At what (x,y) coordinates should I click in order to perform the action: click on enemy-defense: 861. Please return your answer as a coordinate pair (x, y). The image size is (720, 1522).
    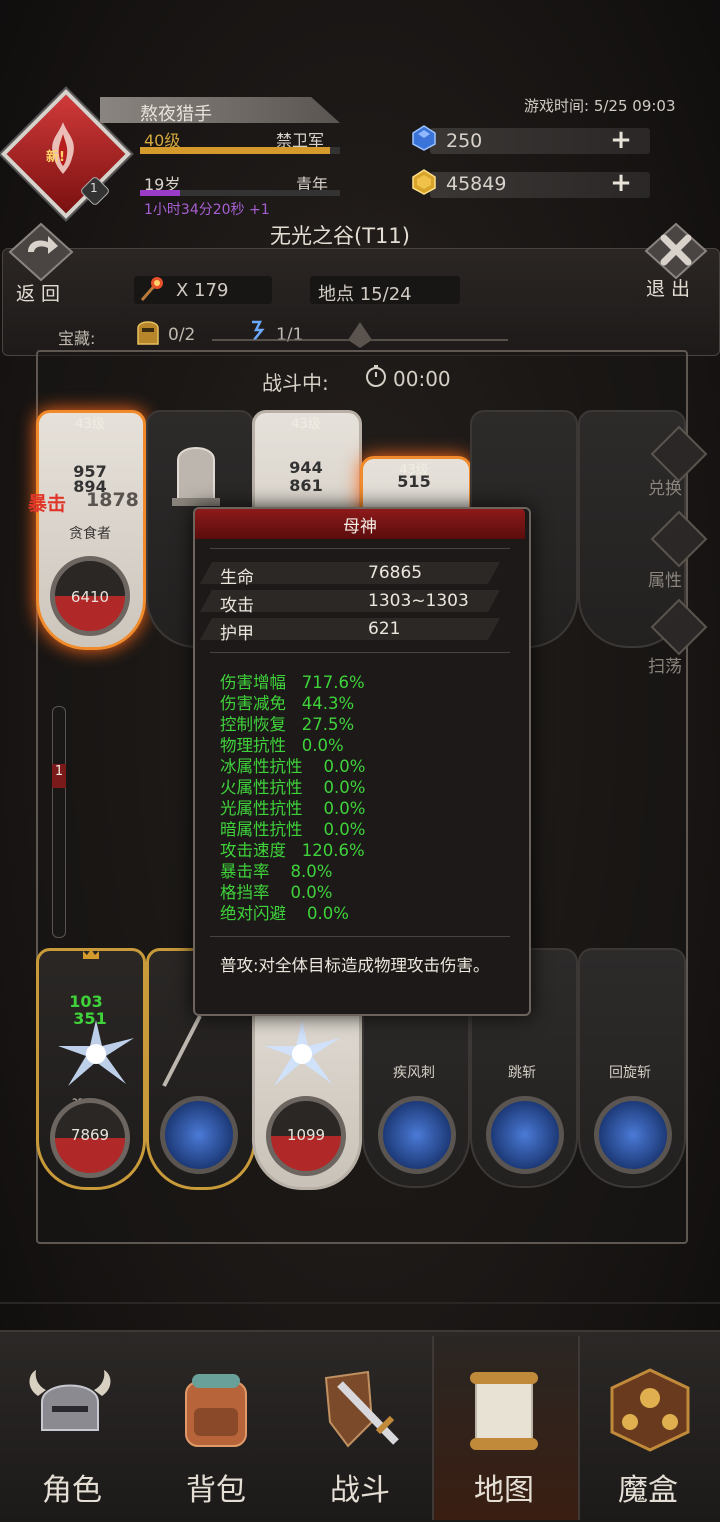
    Looking at the image, I should click on (306, 485).